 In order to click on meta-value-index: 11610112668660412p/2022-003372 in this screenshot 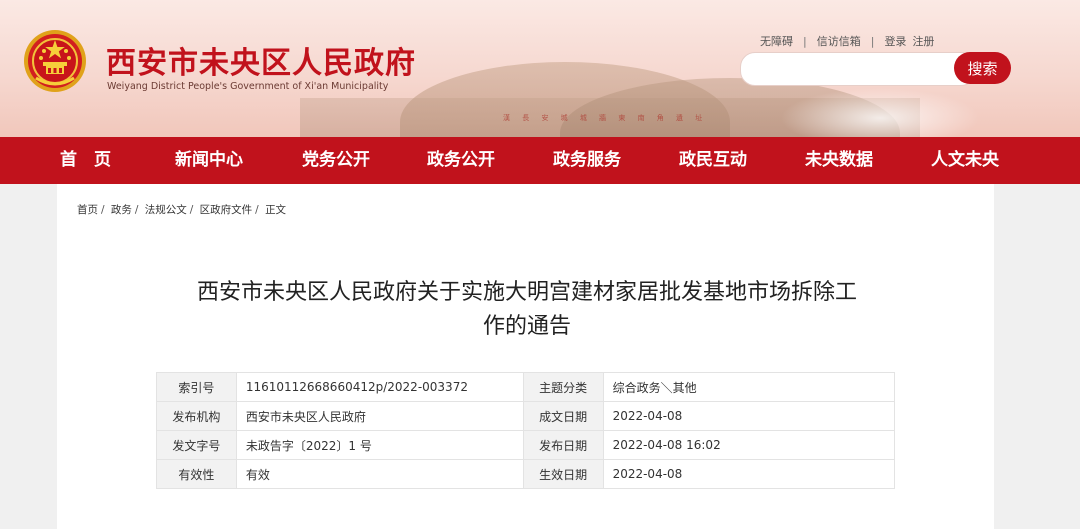, I will do `click(379, 387)`.